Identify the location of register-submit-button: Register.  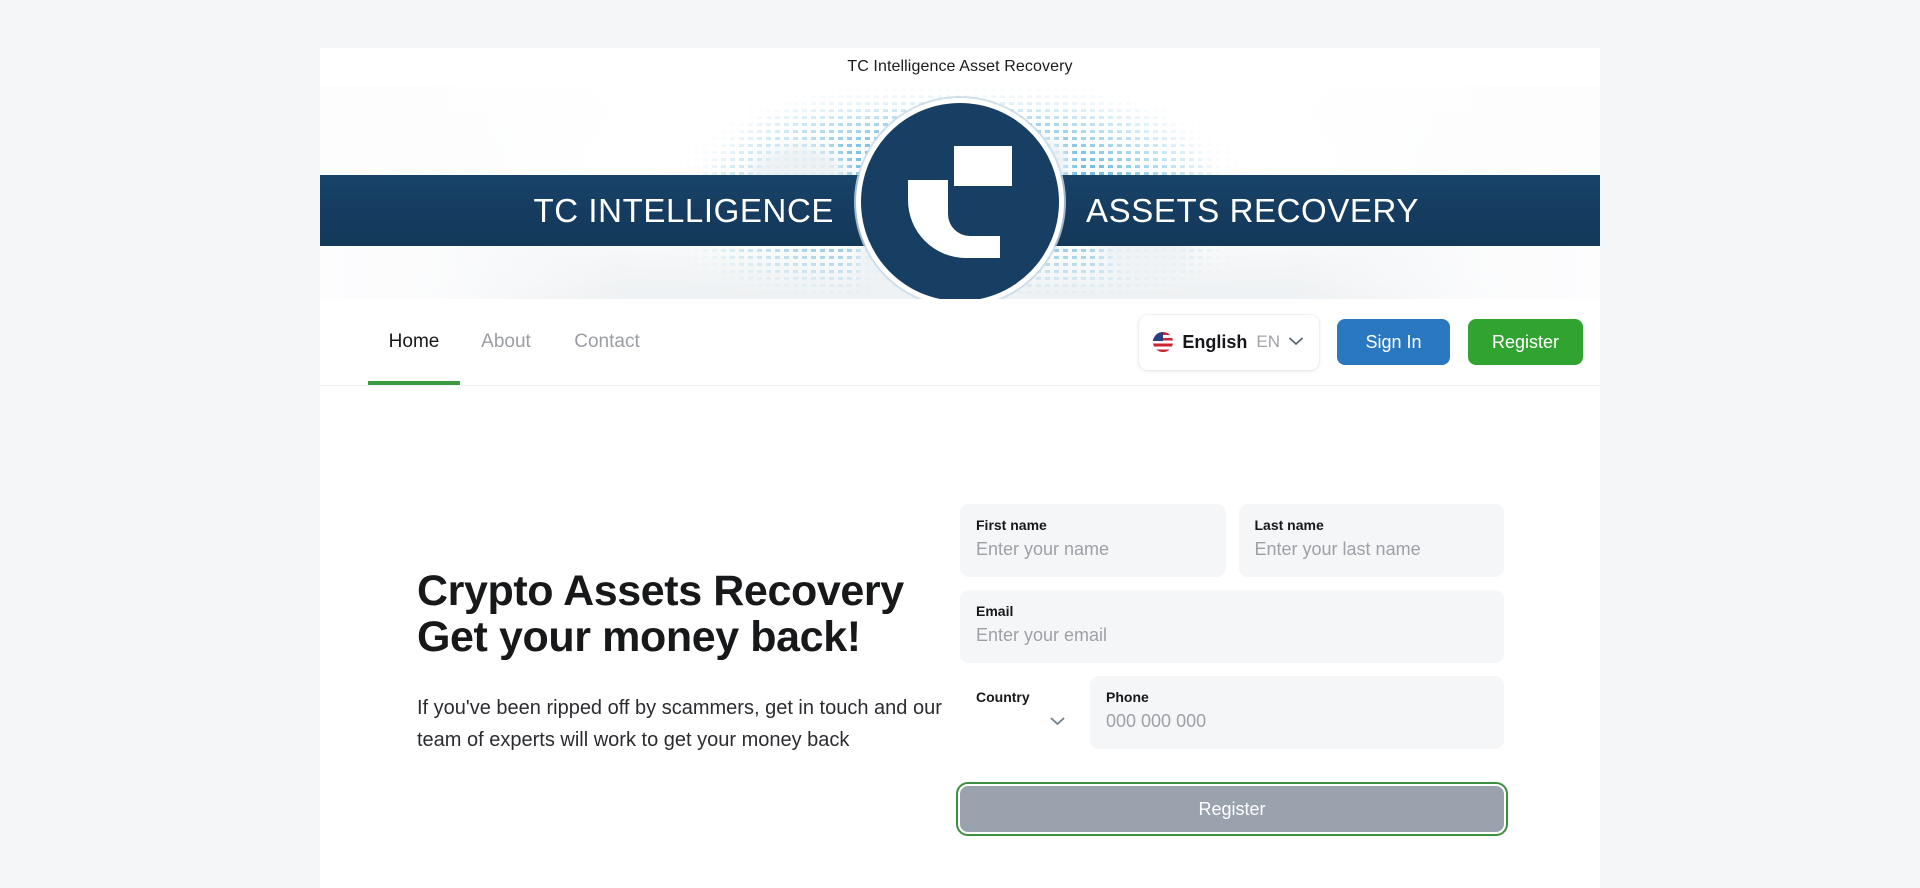
(1232, 809).